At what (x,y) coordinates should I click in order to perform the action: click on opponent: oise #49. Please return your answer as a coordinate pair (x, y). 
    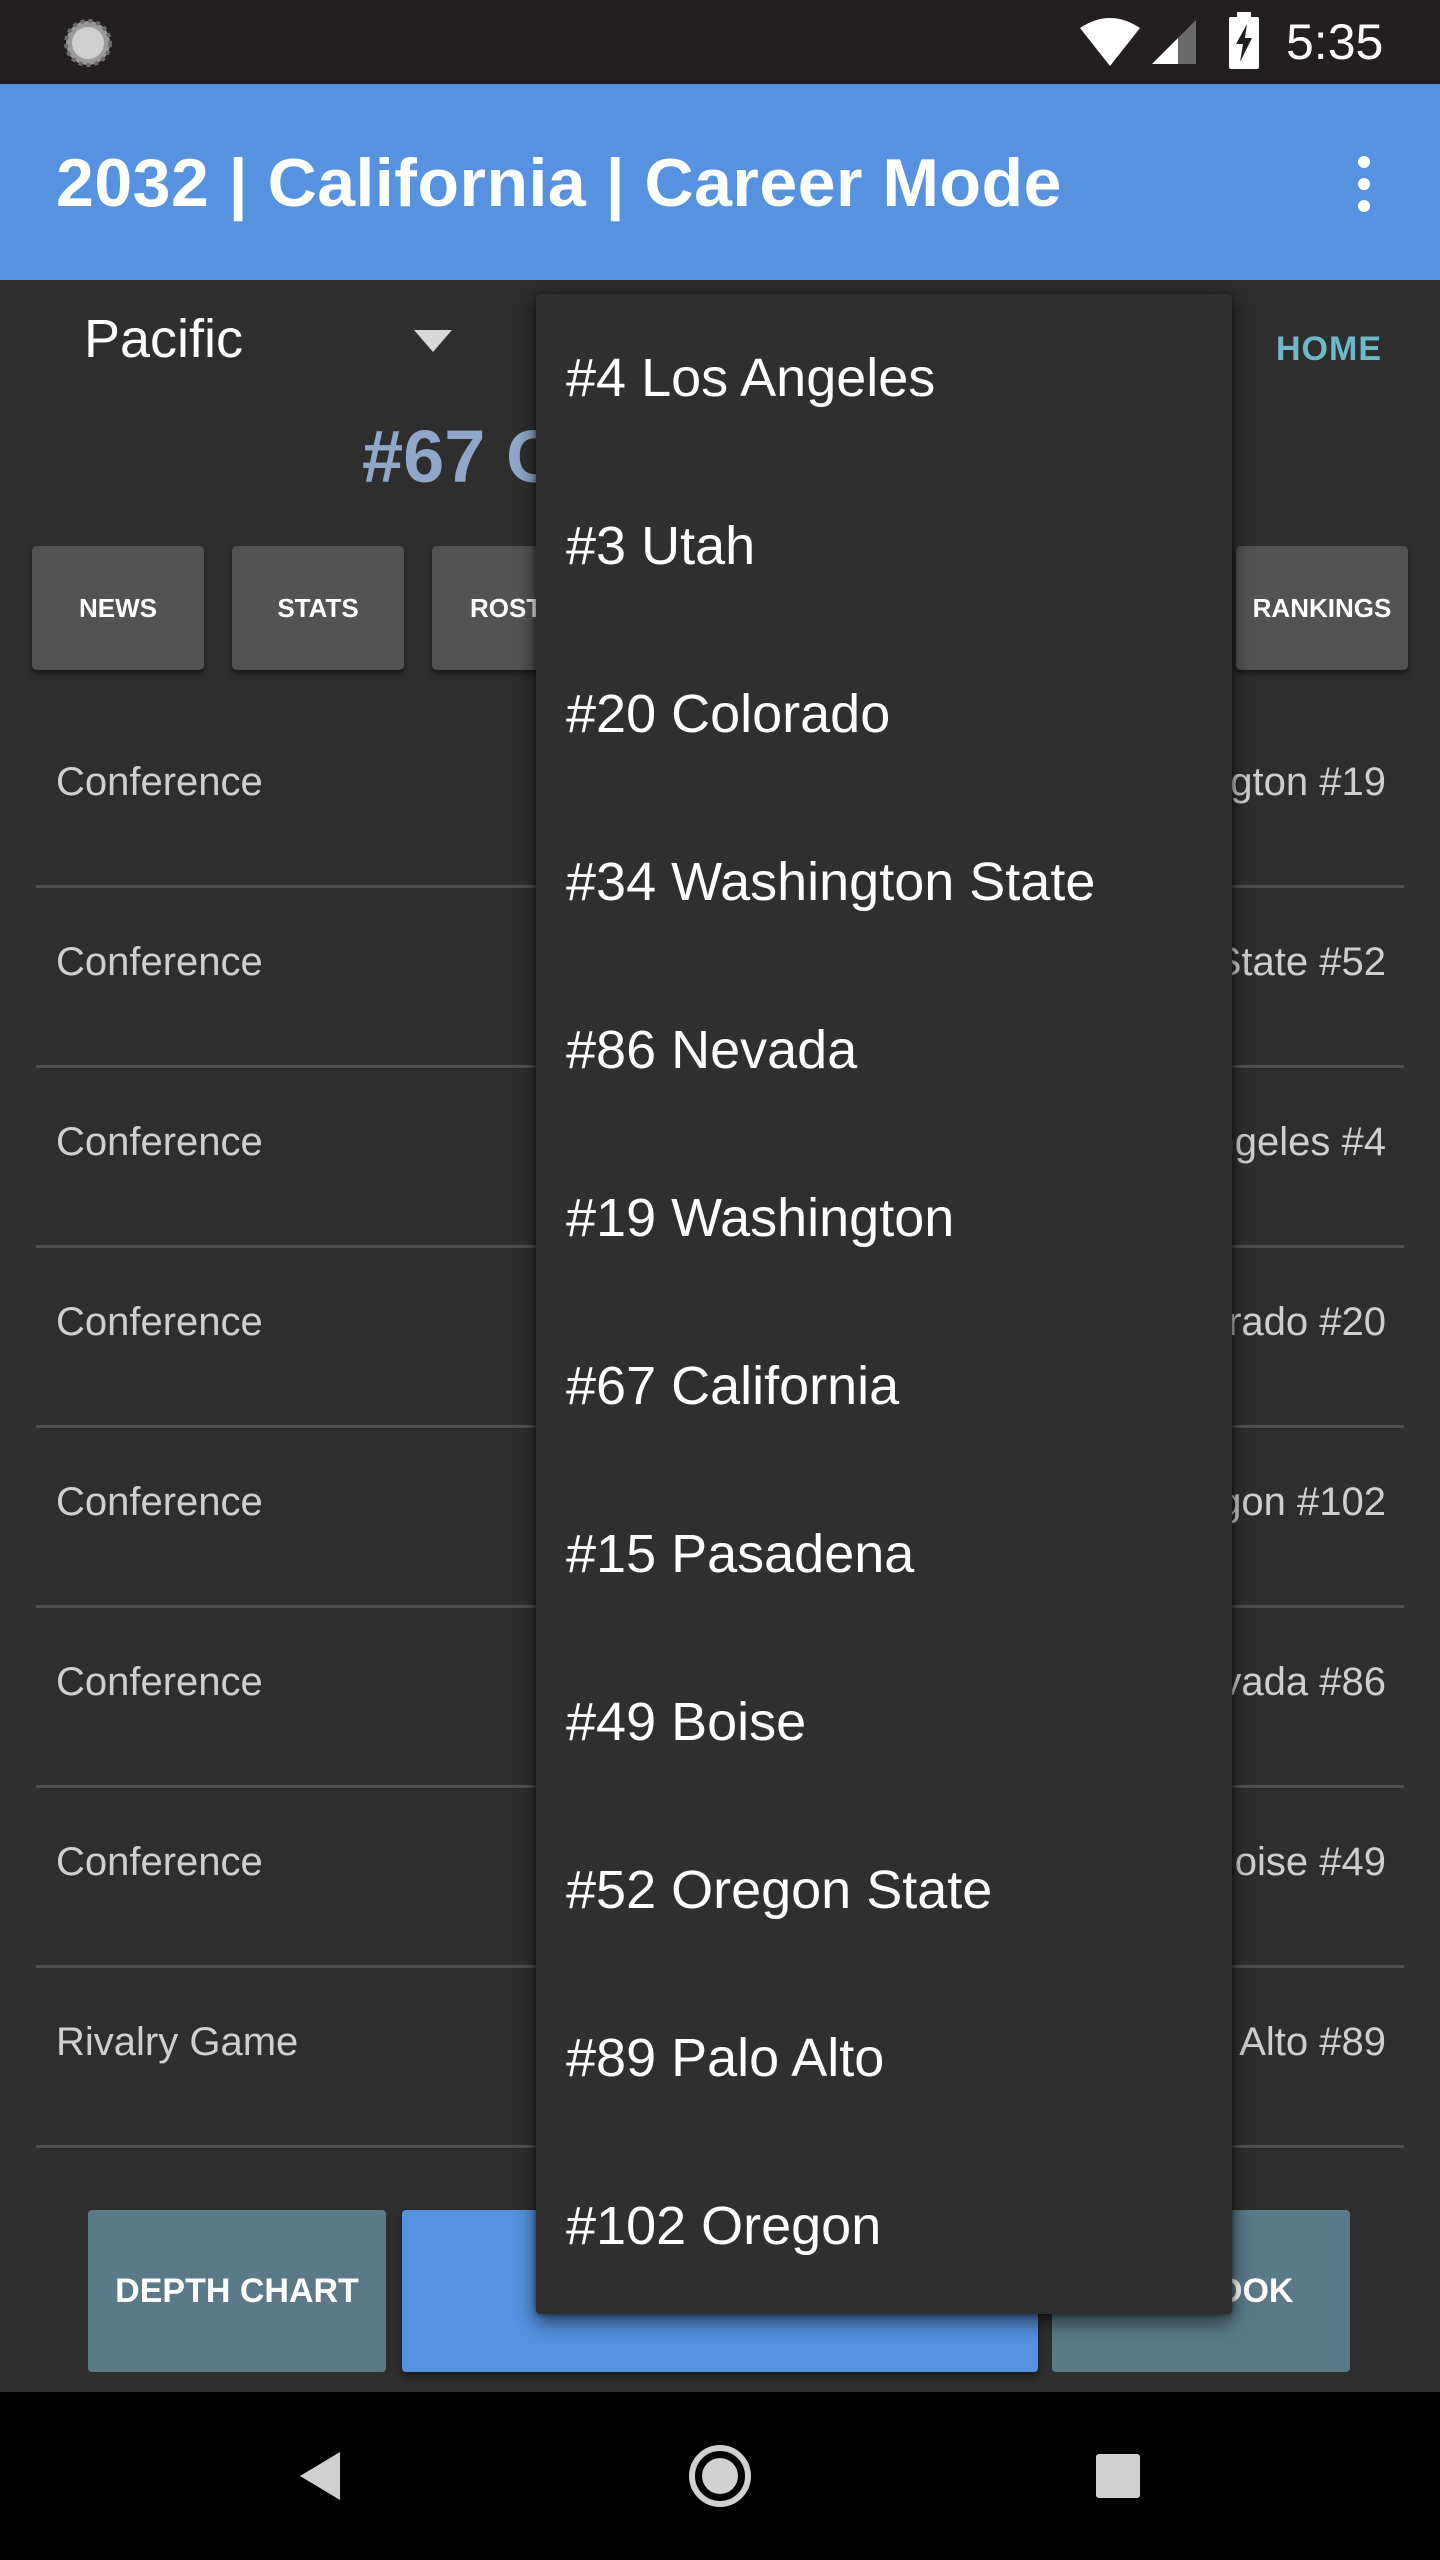
    Looking at the image, I should click on (1310, 1862).